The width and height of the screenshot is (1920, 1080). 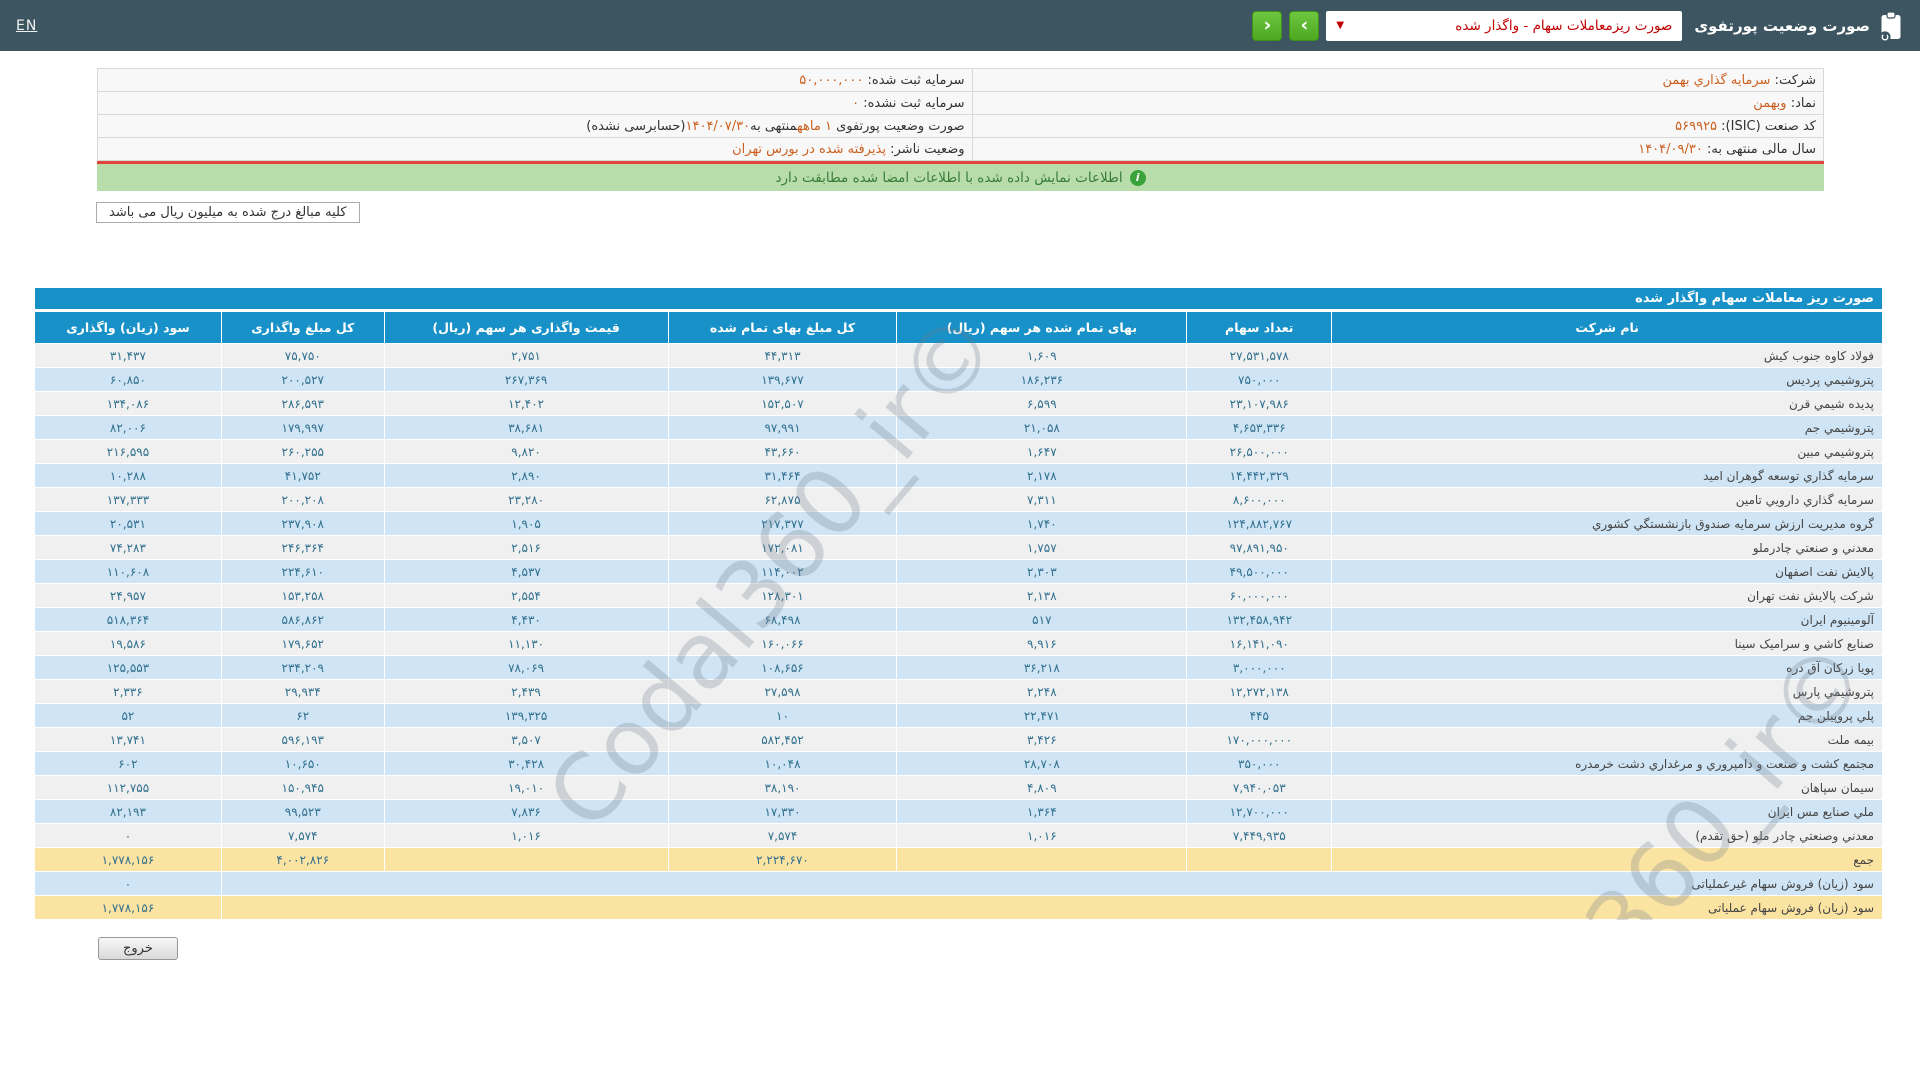 I want to click on info-label: شرکت:, so click(x=1793, y=80).